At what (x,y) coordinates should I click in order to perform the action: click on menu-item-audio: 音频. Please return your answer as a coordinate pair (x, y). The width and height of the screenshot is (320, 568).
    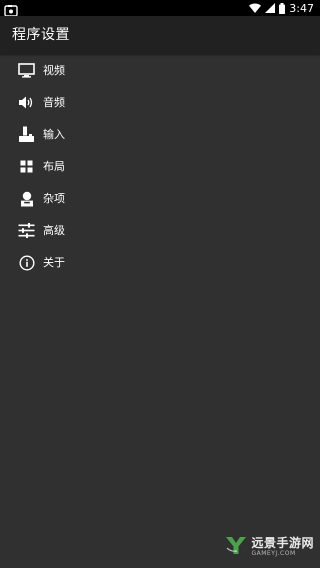
    Looking at the image, I should click on (160, 102).